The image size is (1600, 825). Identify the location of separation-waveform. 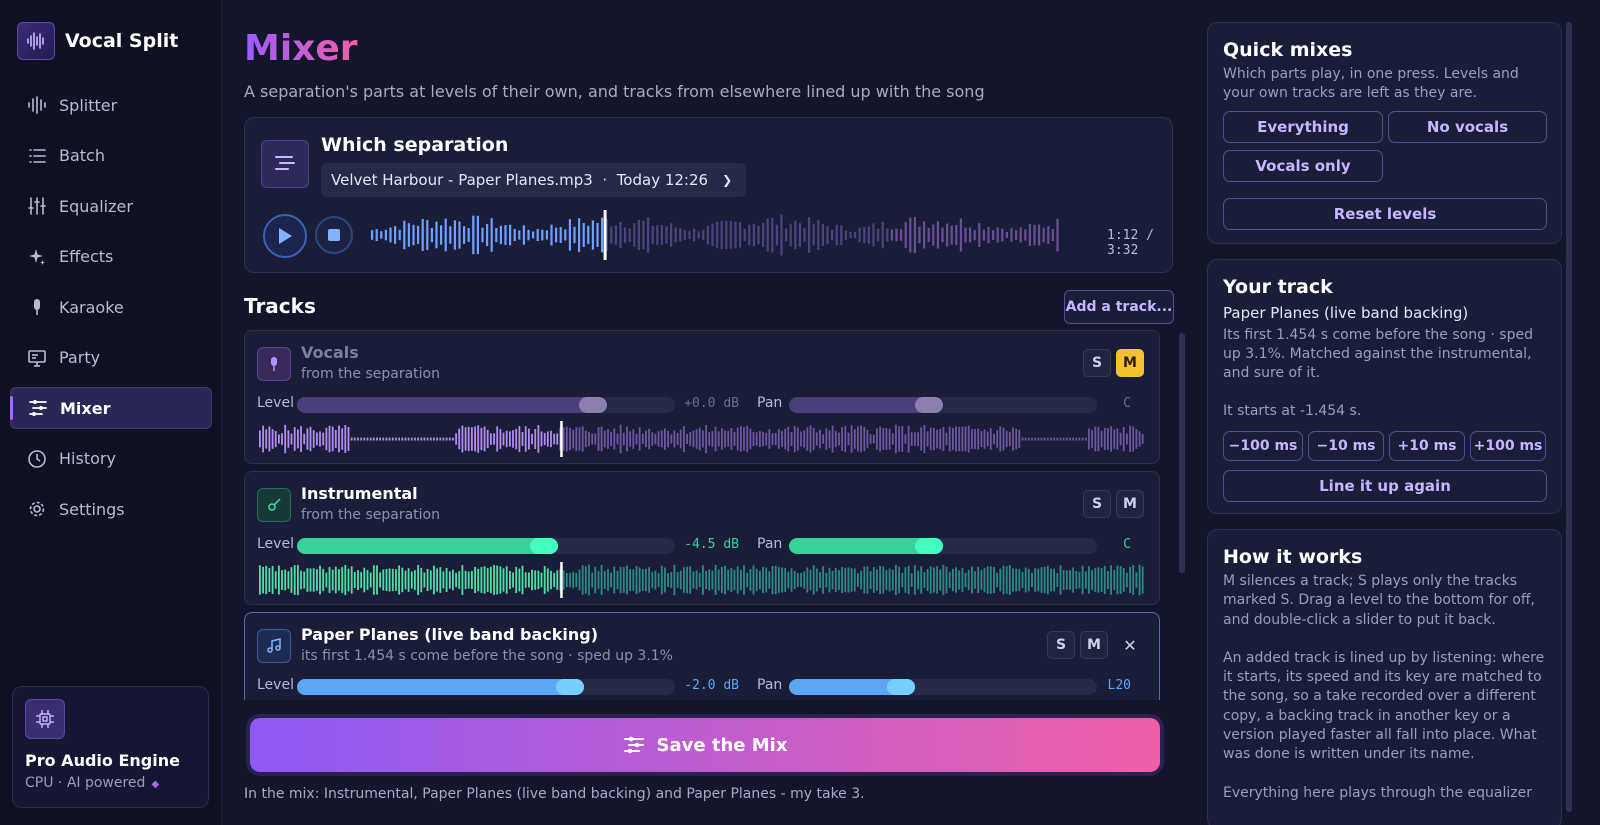
(719, 235).